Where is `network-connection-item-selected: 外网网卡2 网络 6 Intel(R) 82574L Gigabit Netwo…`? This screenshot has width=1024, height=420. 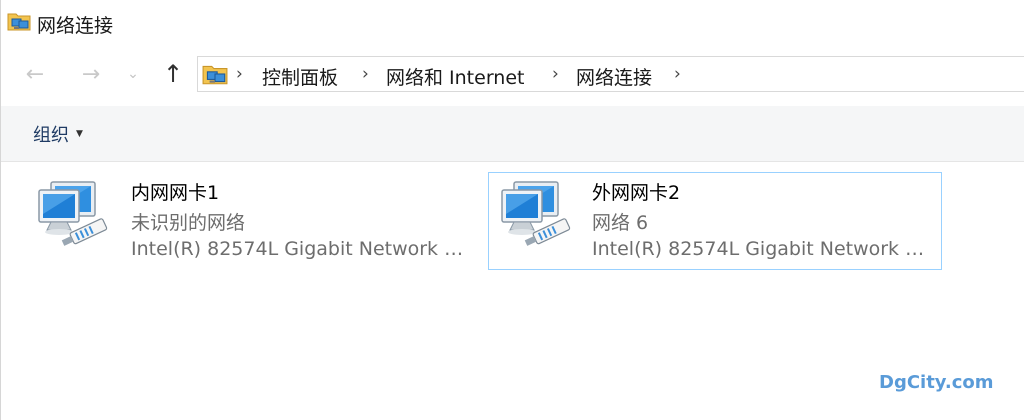 network-connection-item-selected: 外网网卡2 网络 6 Intel(R) 82574L Gigabit Netwo… is located at coordinates (715, 221).